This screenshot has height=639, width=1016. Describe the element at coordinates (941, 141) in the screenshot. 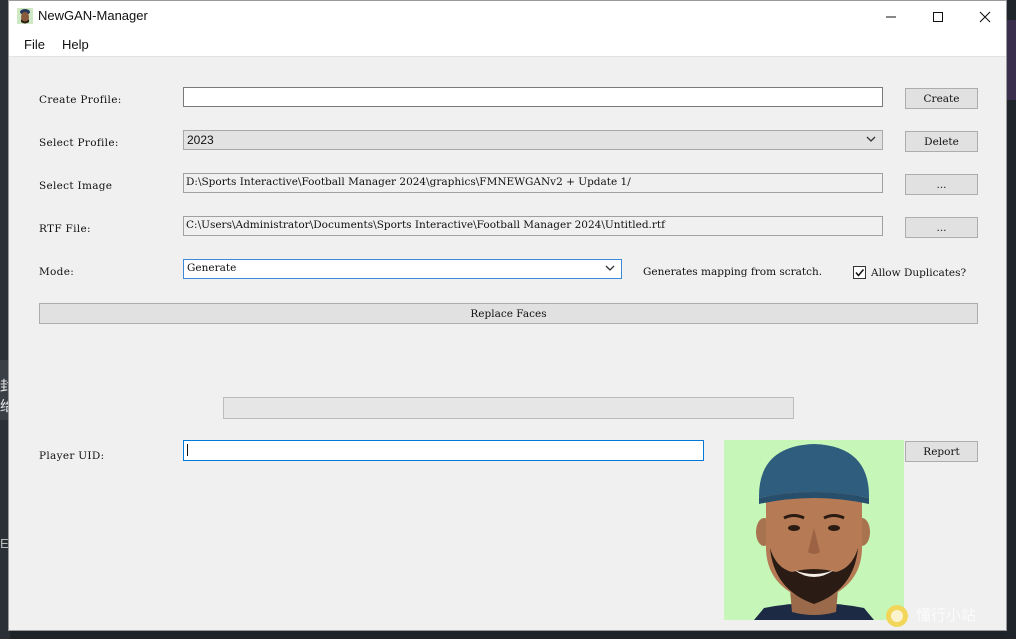

I see `delete-button: Delete` at that location.